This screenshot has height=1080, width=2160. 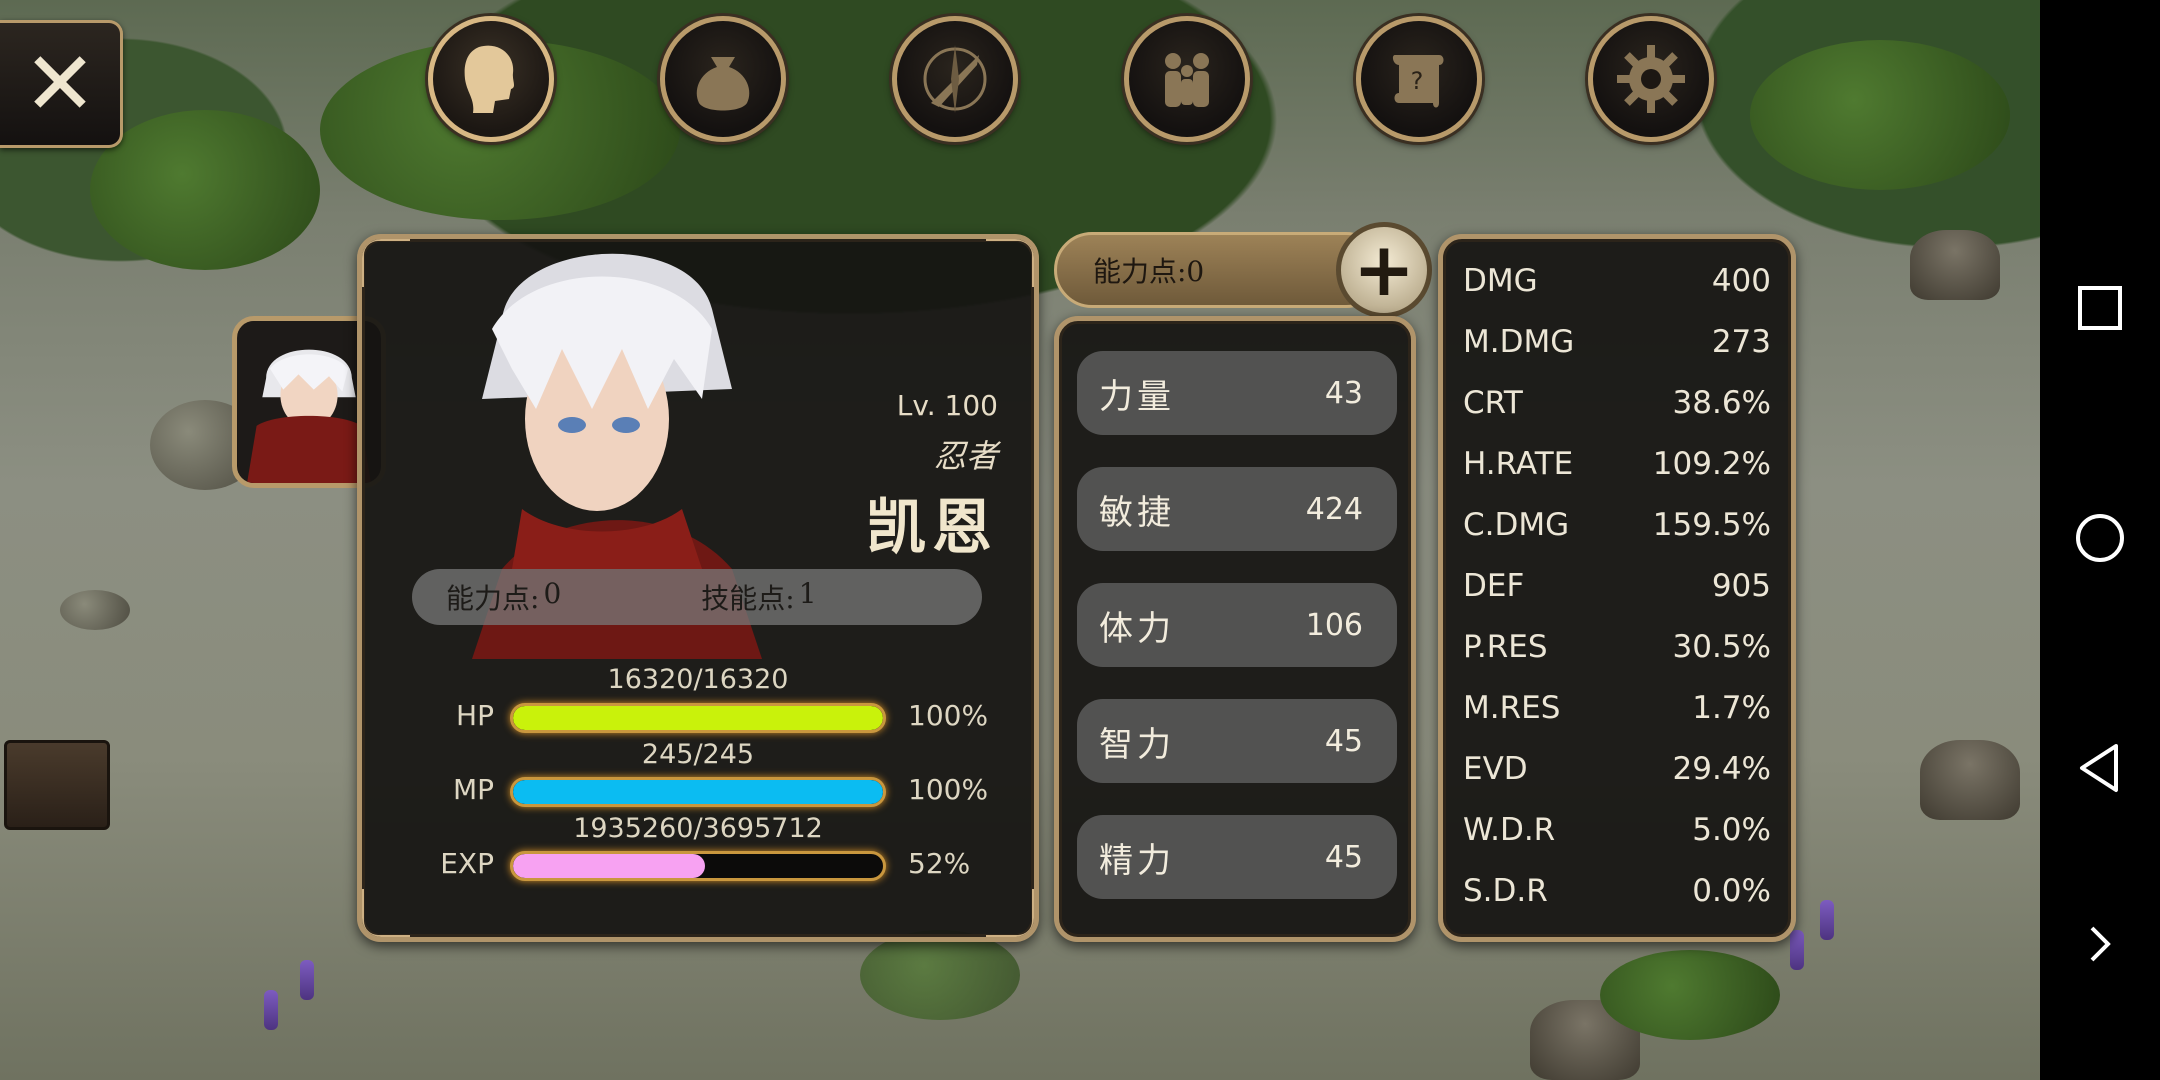 I want to click on hp-bar-fill, so click(x=698, y=718).